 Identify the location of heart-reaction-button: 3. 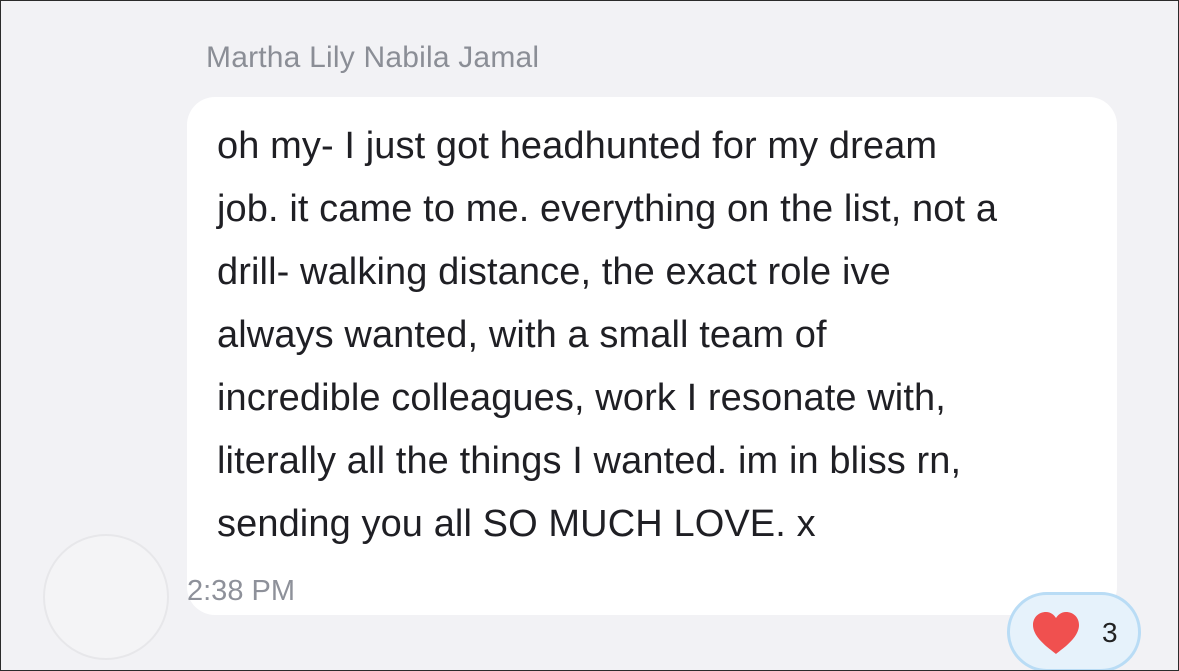
(1074, 631).